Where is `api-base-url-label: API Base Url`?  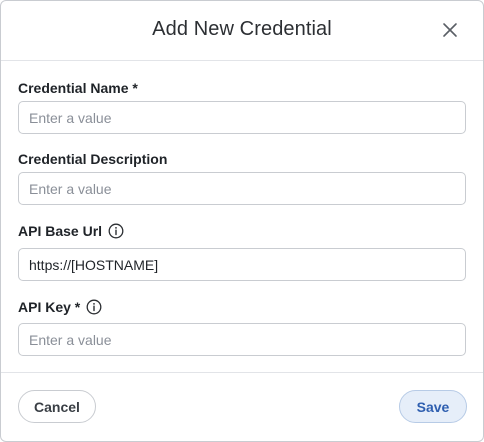
api-base-url-label: API Base Url is located at coordinates (71, 231).